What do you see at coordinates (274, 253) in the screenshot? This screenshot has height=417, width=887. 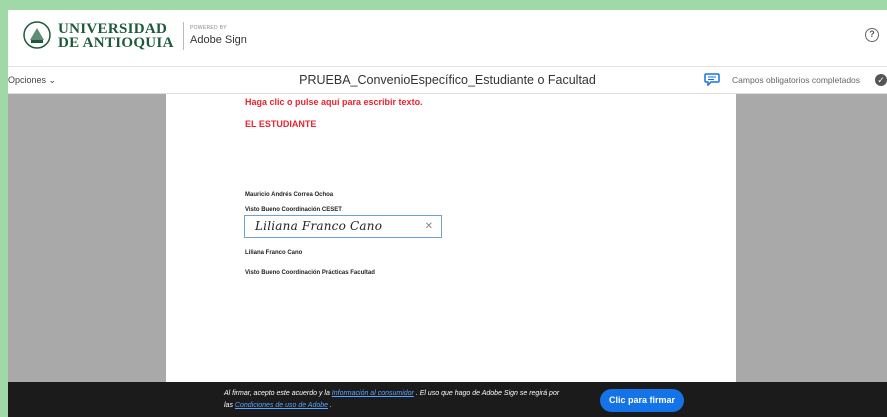 I see `signer-name-2: Liliana Franco Cano` at bounding box center [274, 253].